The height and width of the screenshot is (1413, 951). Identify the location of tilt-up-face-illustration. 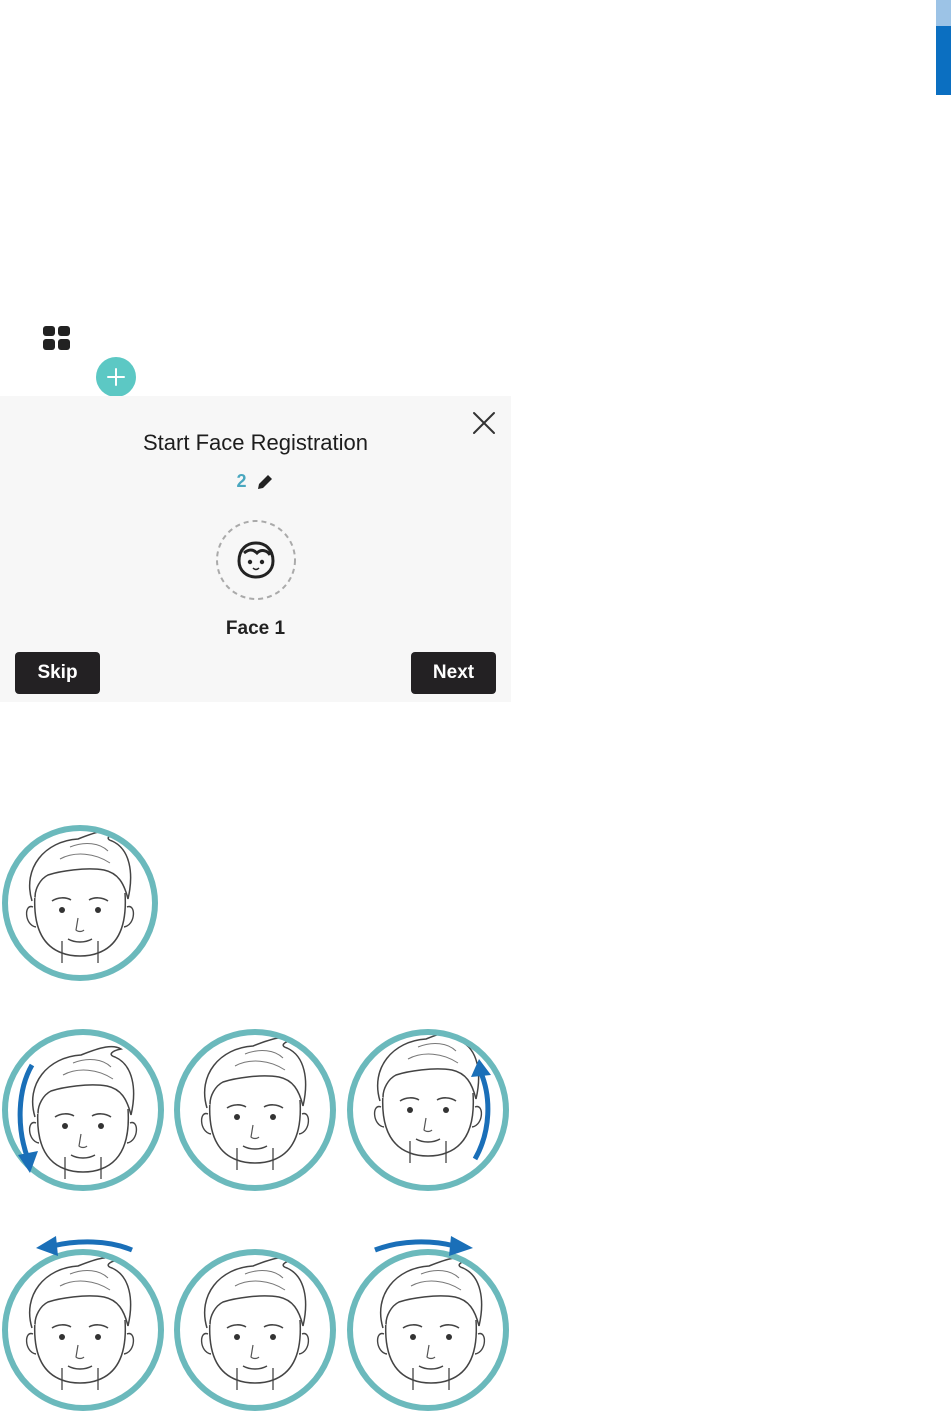
(428, 1110).